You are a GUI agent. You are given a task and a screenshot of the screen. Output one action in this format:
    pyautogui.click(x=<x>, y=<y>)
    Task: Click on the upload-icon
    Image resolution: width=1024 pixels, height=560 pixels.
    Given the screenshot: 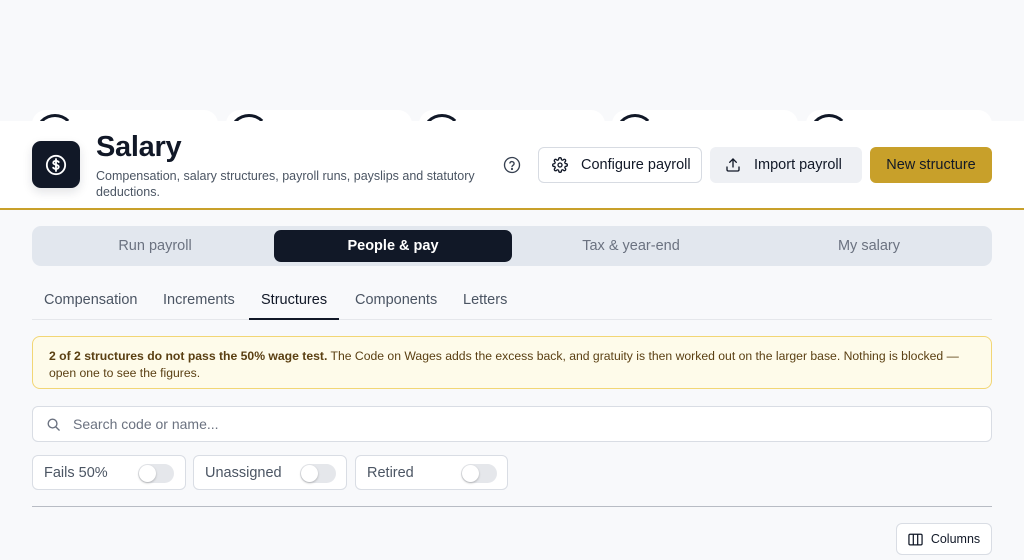 What is the action you would take?
    pyautogui.click(x=733, y=165)
    